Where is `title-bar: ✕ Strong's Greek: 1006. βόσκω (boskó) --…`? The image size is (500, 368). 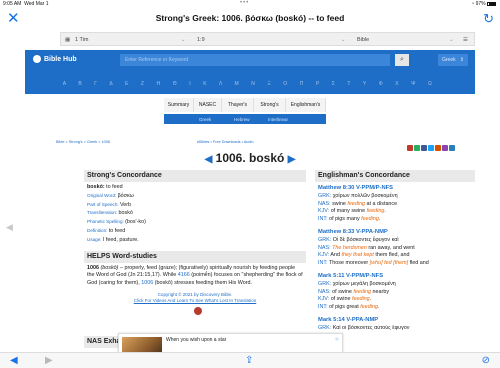
title-bar: ✕ Strong's Greek: 1006. βόσκω (boskó) --… is located at coordinates (250, 20).